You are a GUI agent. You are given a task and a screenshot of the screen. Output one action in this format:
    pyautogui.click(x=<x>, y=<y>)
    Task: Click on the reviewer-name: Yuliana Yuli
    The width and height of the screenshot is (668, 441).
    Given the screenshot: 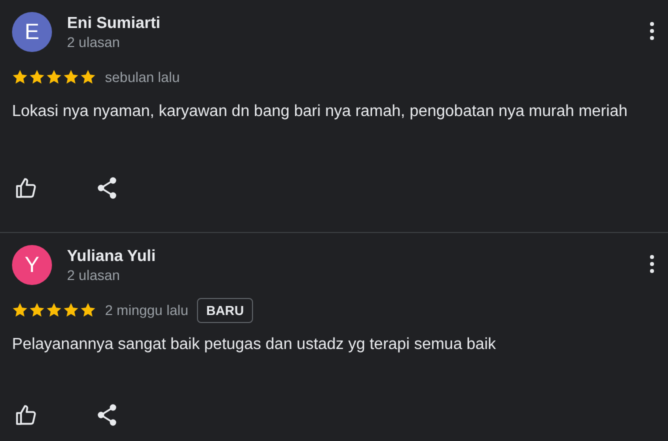 What is the action you would take?
    pyautogui.click(x=111, y=257)
    